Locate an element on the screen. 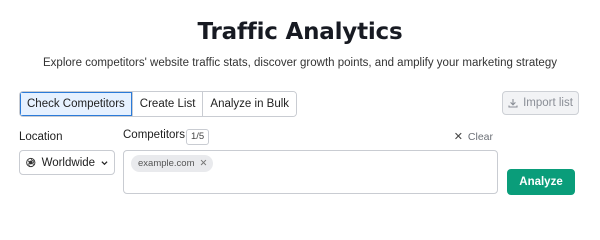 The image size is (600, 240). competitors-input: example.com ✕ is located at coordinates (310, 172).